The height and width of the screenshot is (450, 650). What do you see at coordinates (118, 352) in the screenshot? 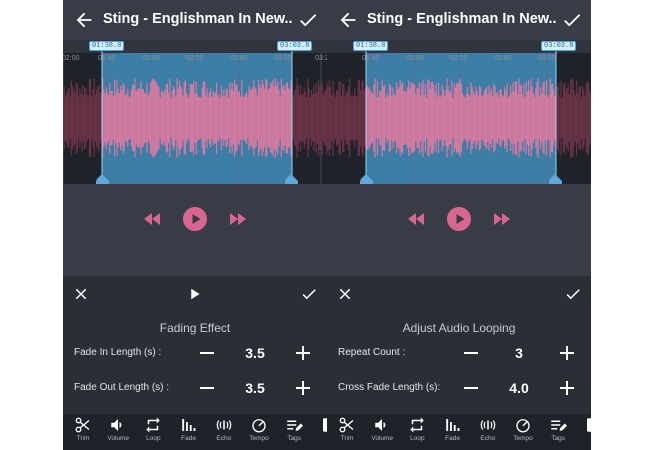
I see `fade-in-label: Fade In Length (s) :` at bounding box center [118, 352].